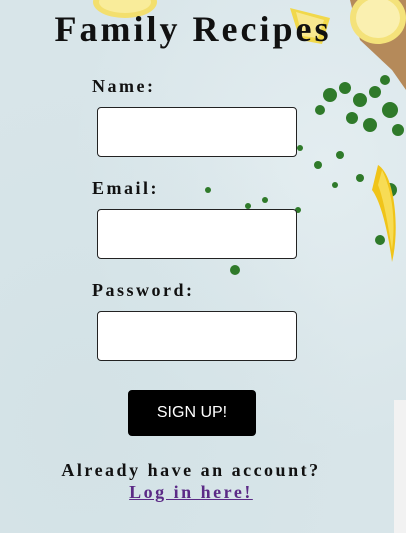  Describe the element at coordinates (125, 188) in the screenshot. I see `email-label: Email:` at that location.